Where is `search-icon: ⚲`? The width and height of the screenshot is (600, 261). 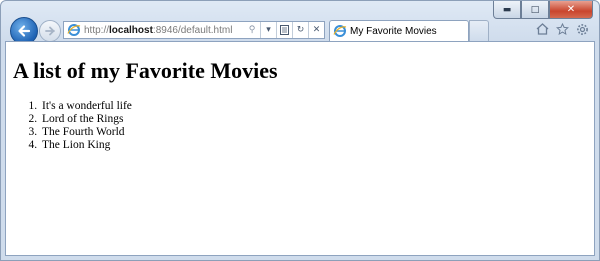 search-icon: ⚲ is located at coordinates (252, 30).